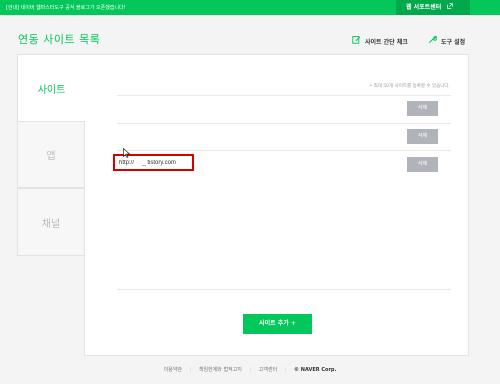 The image size is (500, 384). Describe the element at coordinates (453, 42) in the screenshot. I see `tool-settings-label: 도구 설정` at that location.